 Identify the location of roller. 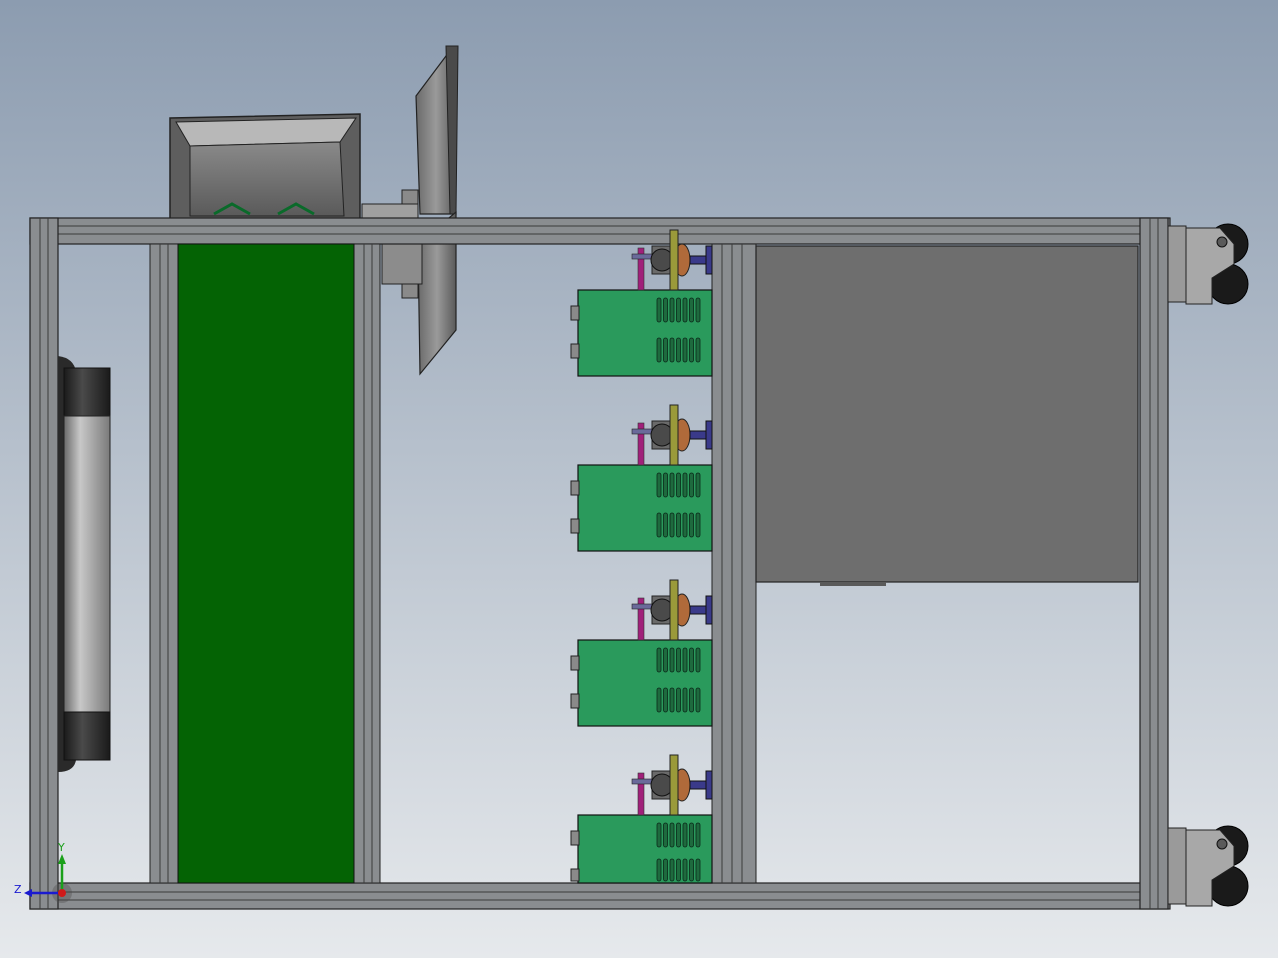
(84, 564).